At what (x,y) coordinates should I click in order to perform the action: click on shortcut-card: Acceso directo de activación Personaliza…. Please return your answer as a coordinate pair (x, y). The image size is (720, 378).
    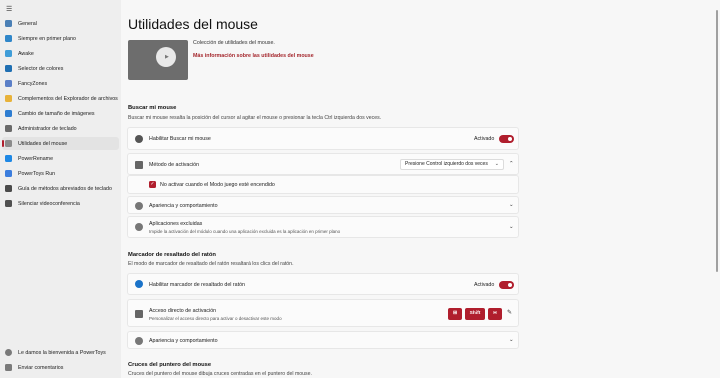
    Looking at the image, I should click on (323, 313).